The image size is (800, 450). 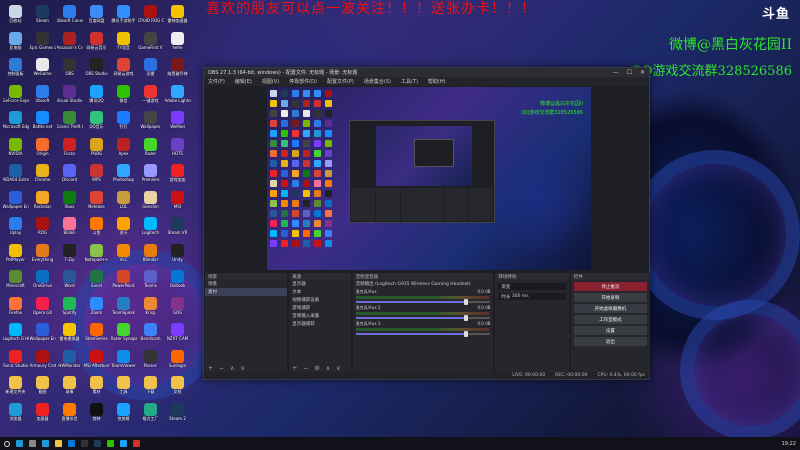 I want to click on desktop-icon: 素材, so click(x=96, y=388).